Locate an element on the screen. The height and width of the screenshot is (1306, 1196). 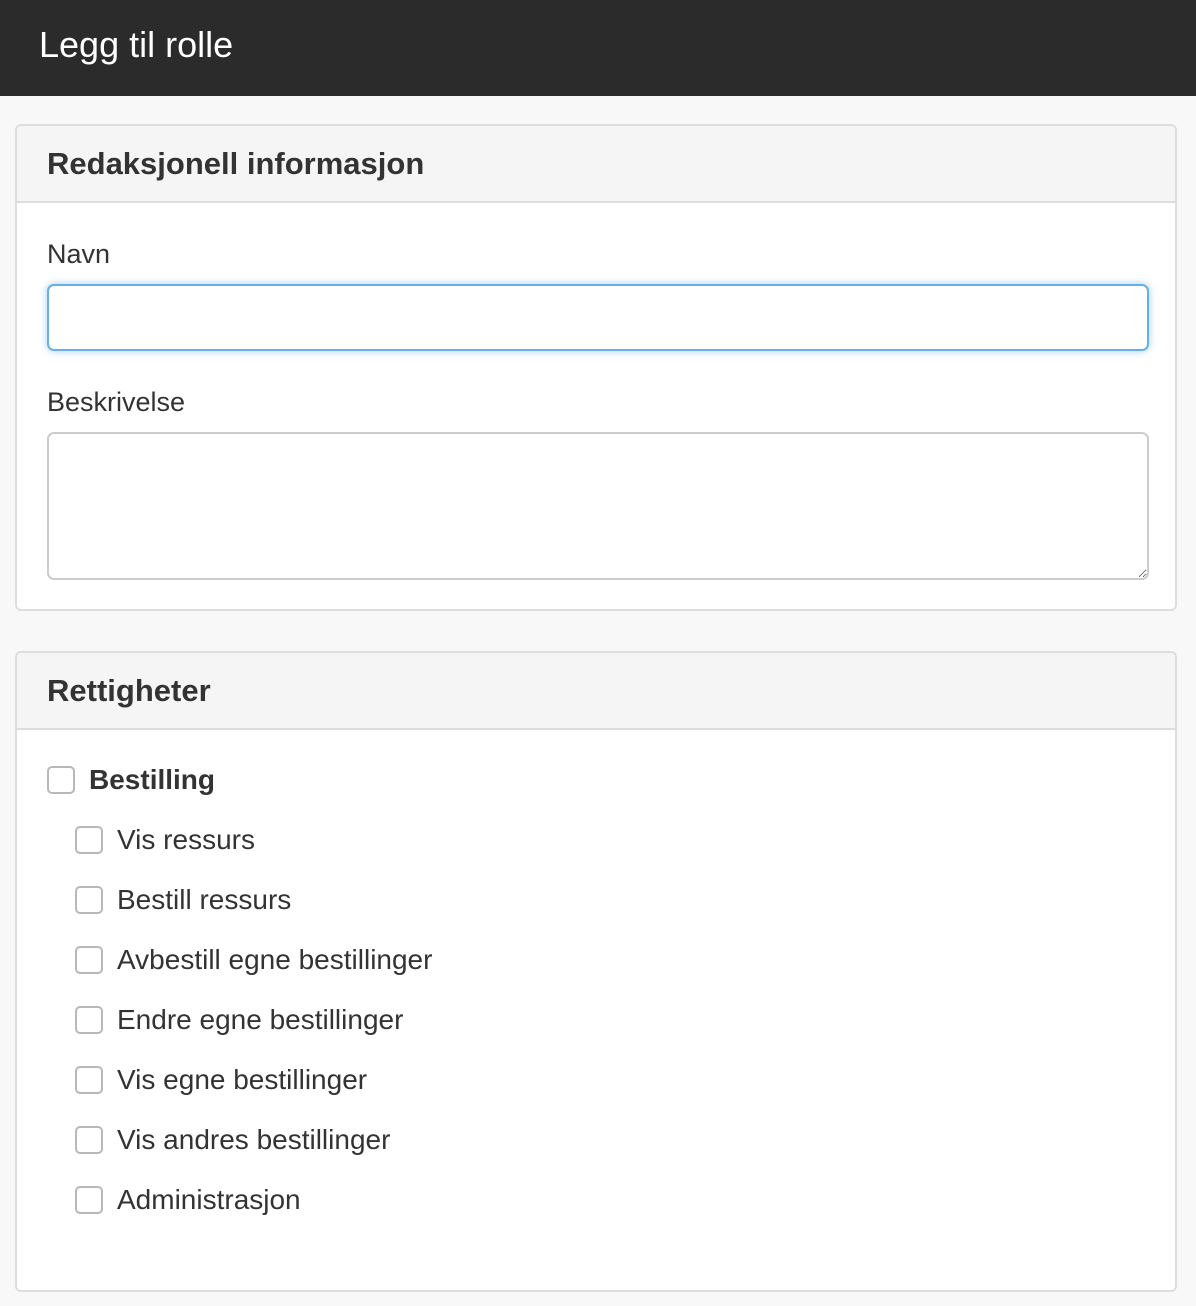
permission-item: Endre egne bestillinger is located at coordinates (239, 1020).